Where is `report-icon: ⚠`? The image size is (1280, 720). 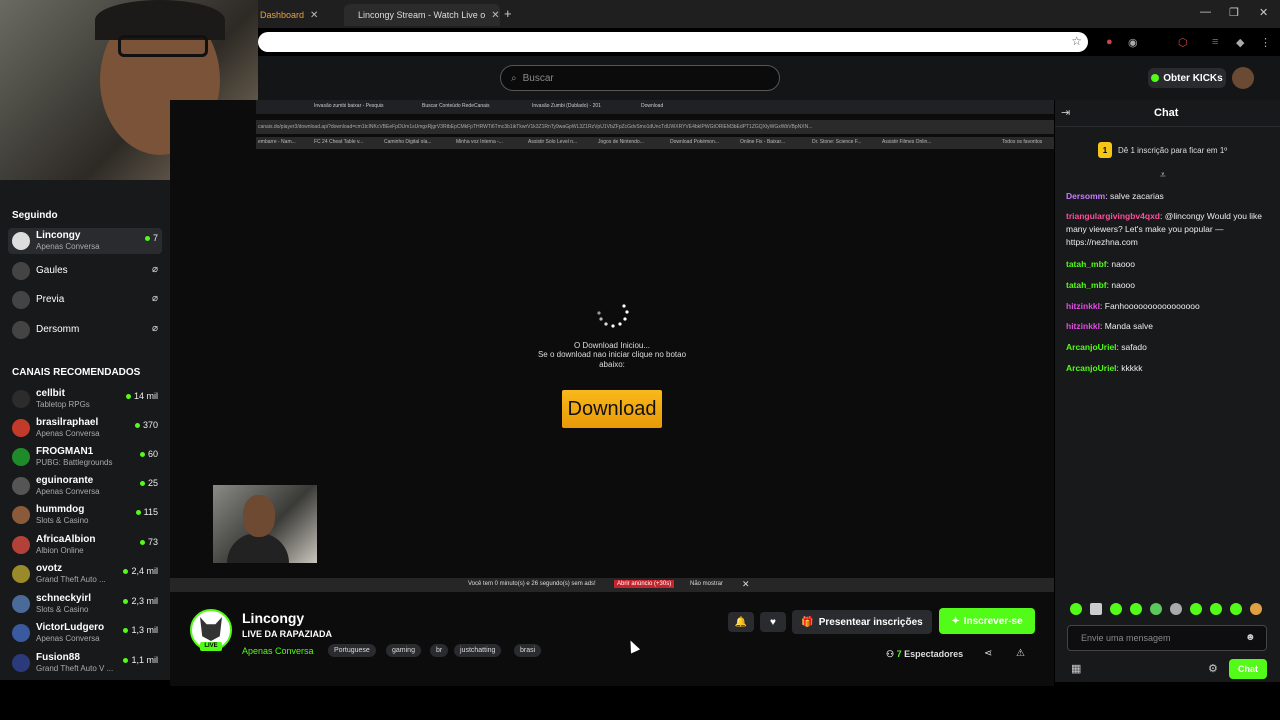
report-icon: ⚠ is located at coordinates (1020, 653).